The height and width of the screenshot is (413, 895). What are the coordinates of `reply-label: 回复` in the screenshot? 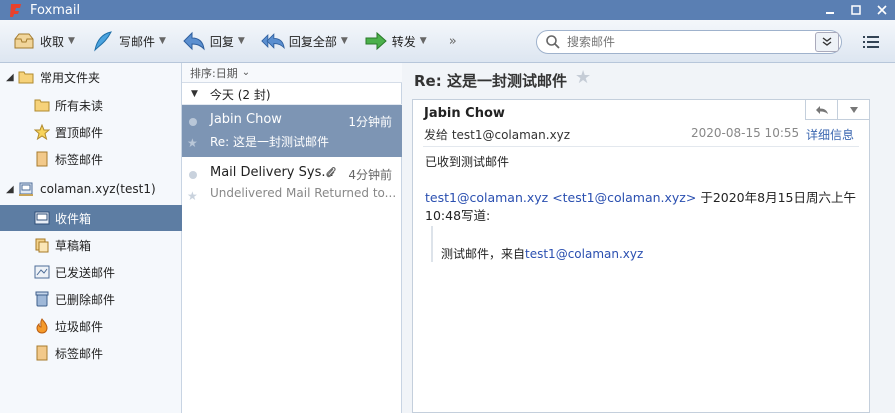 It's located at (221, 41).